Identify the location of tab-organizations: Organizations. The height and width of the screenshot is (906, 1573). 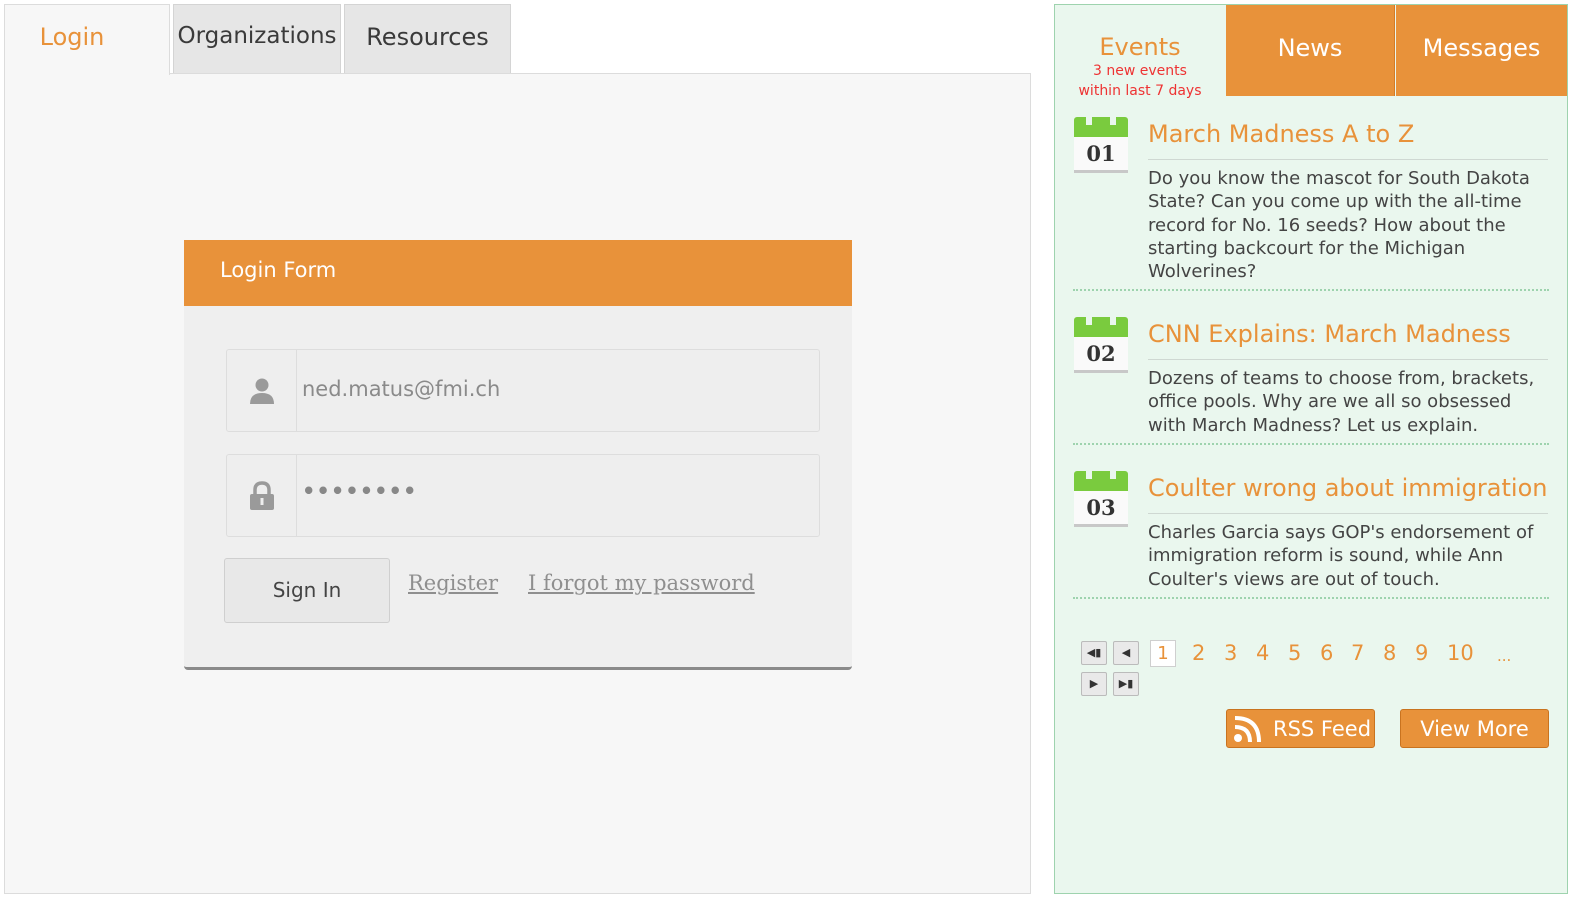
(257, 39).